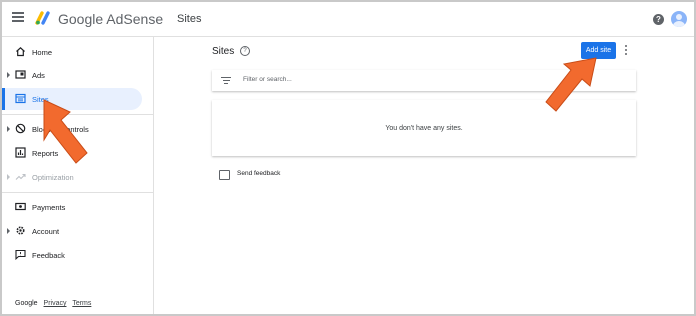  Describe the element at coordinates (259, 173) in the screenshot. I see `send-feedback-label: Send feedback` at that location.